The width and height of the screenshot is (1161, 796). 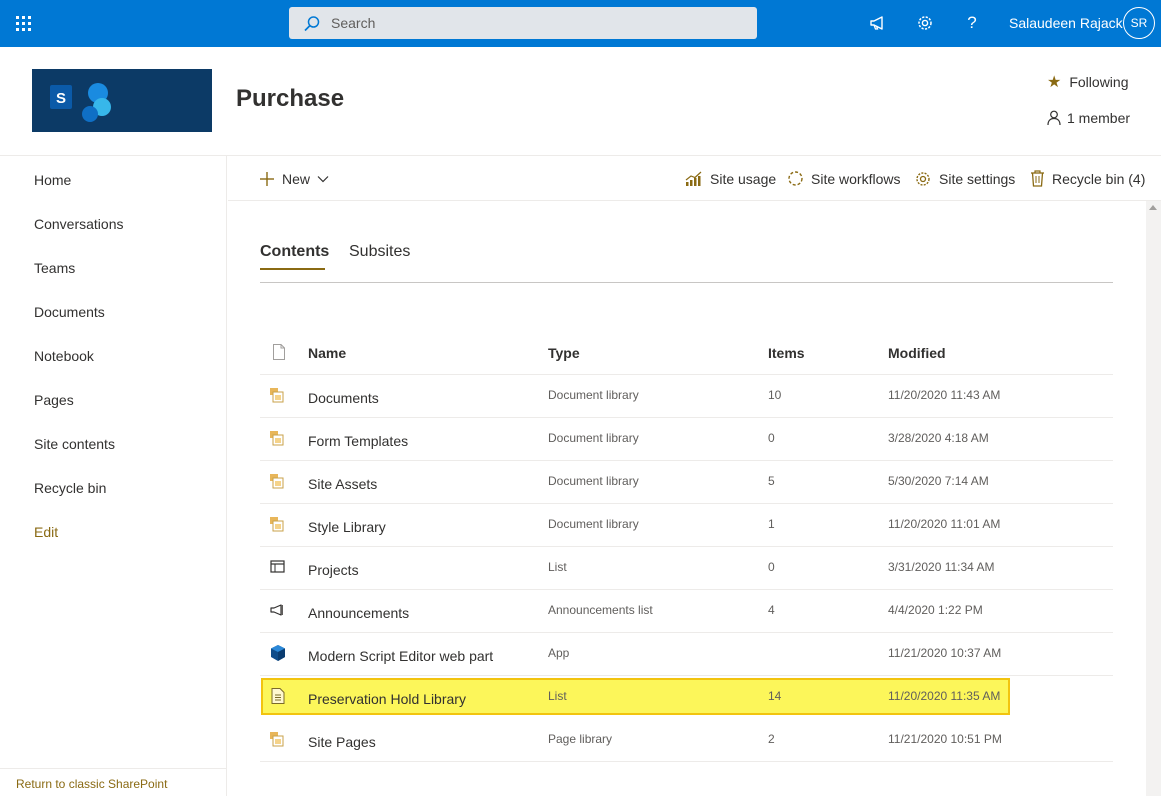 I want to click on members-label: 1 member, so click(x=1099, y=118).